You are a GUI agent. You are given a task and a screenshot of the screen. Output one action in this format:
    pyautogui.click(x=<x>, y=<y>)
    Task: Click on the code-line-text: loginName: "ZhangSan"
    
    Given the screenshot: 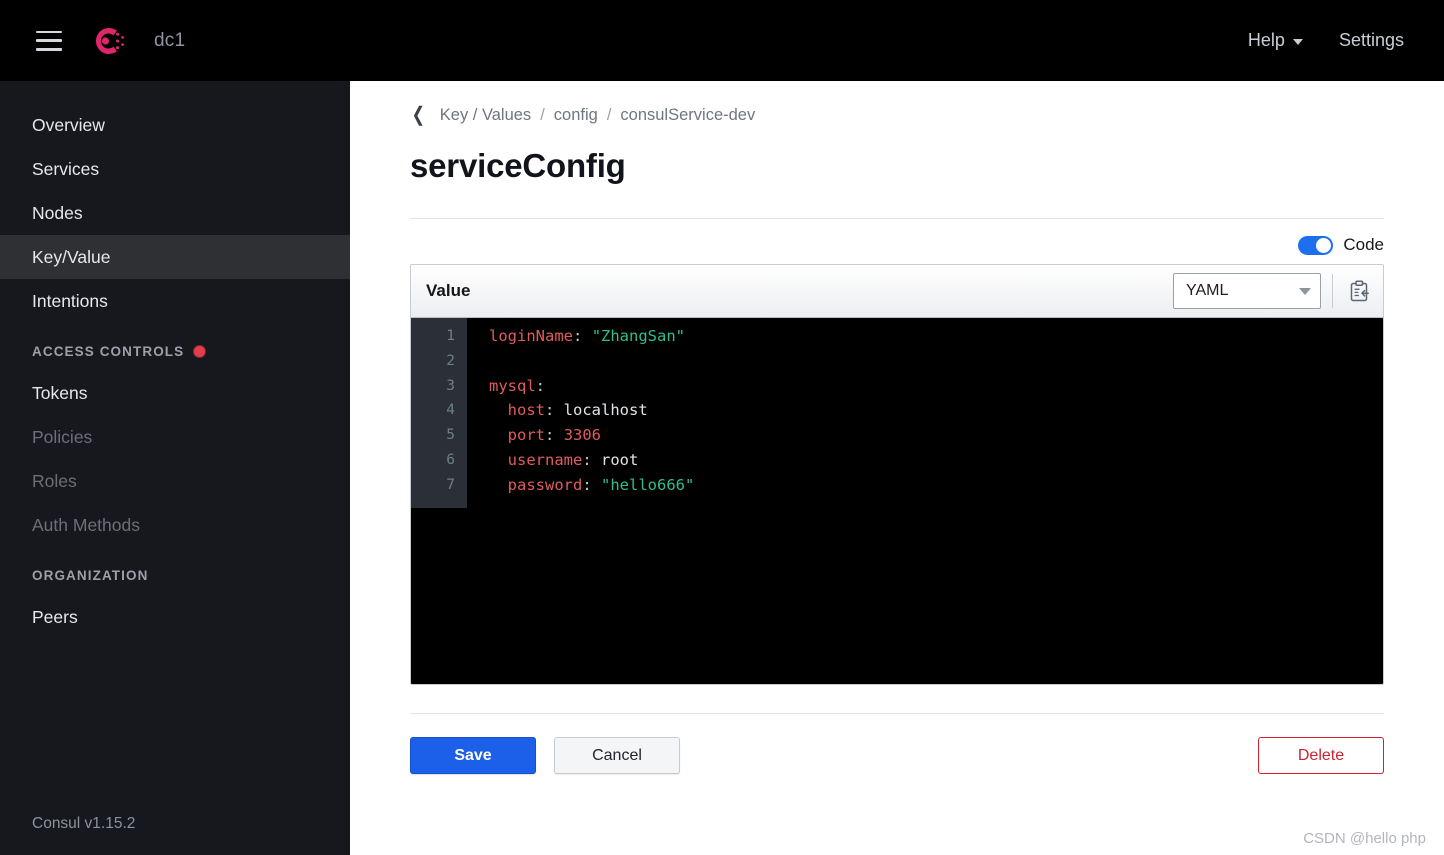 What is the action you would take?
    pyautogui.click(x=576, y=336)
    